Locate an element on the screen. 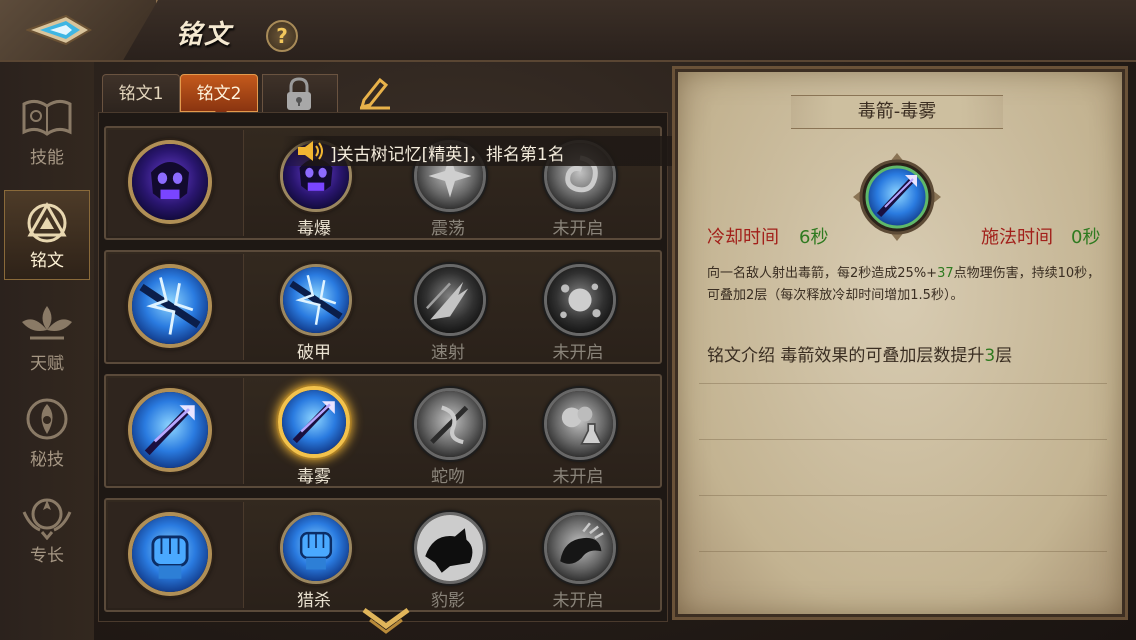  nav-label-runes: 铭文 is located at coordinates (47, 261).